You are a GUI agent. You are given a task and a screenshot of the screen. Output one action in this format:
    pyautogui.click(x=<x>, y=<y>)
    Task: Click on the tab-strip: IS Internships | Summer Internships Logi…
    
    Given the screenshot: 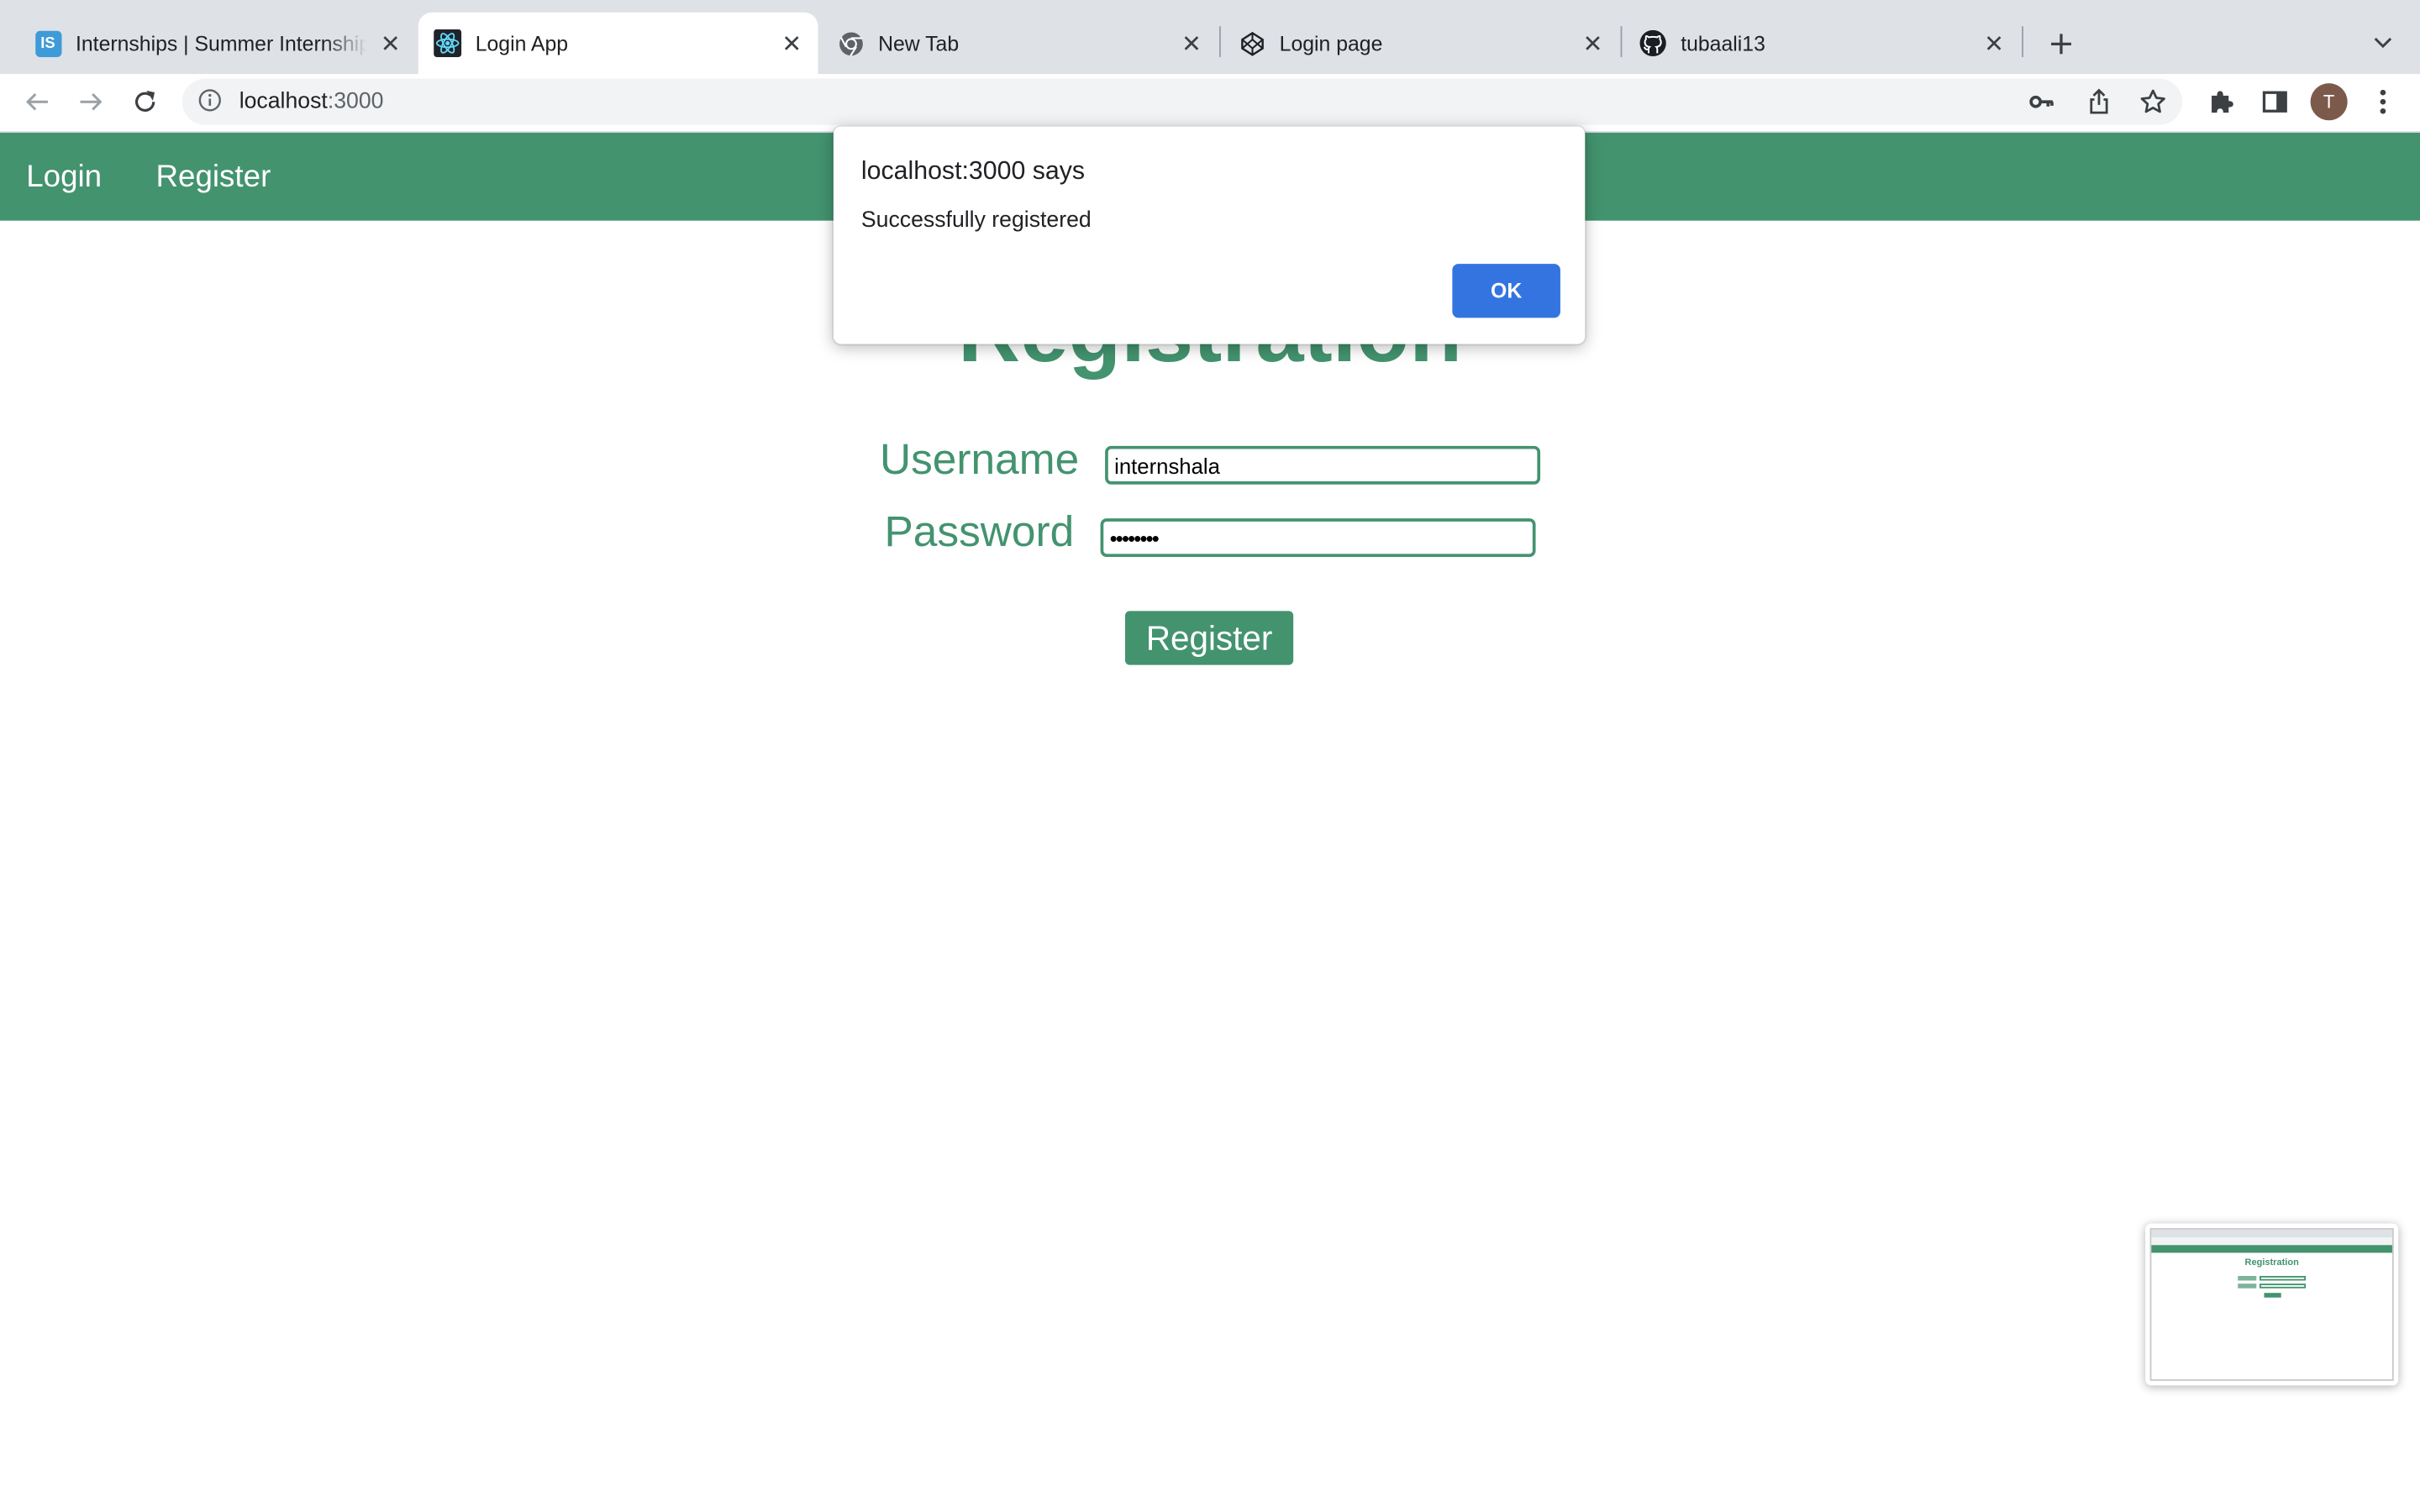 What is the action you would take?
    pyautogui.click(x=1210, y=37)
    